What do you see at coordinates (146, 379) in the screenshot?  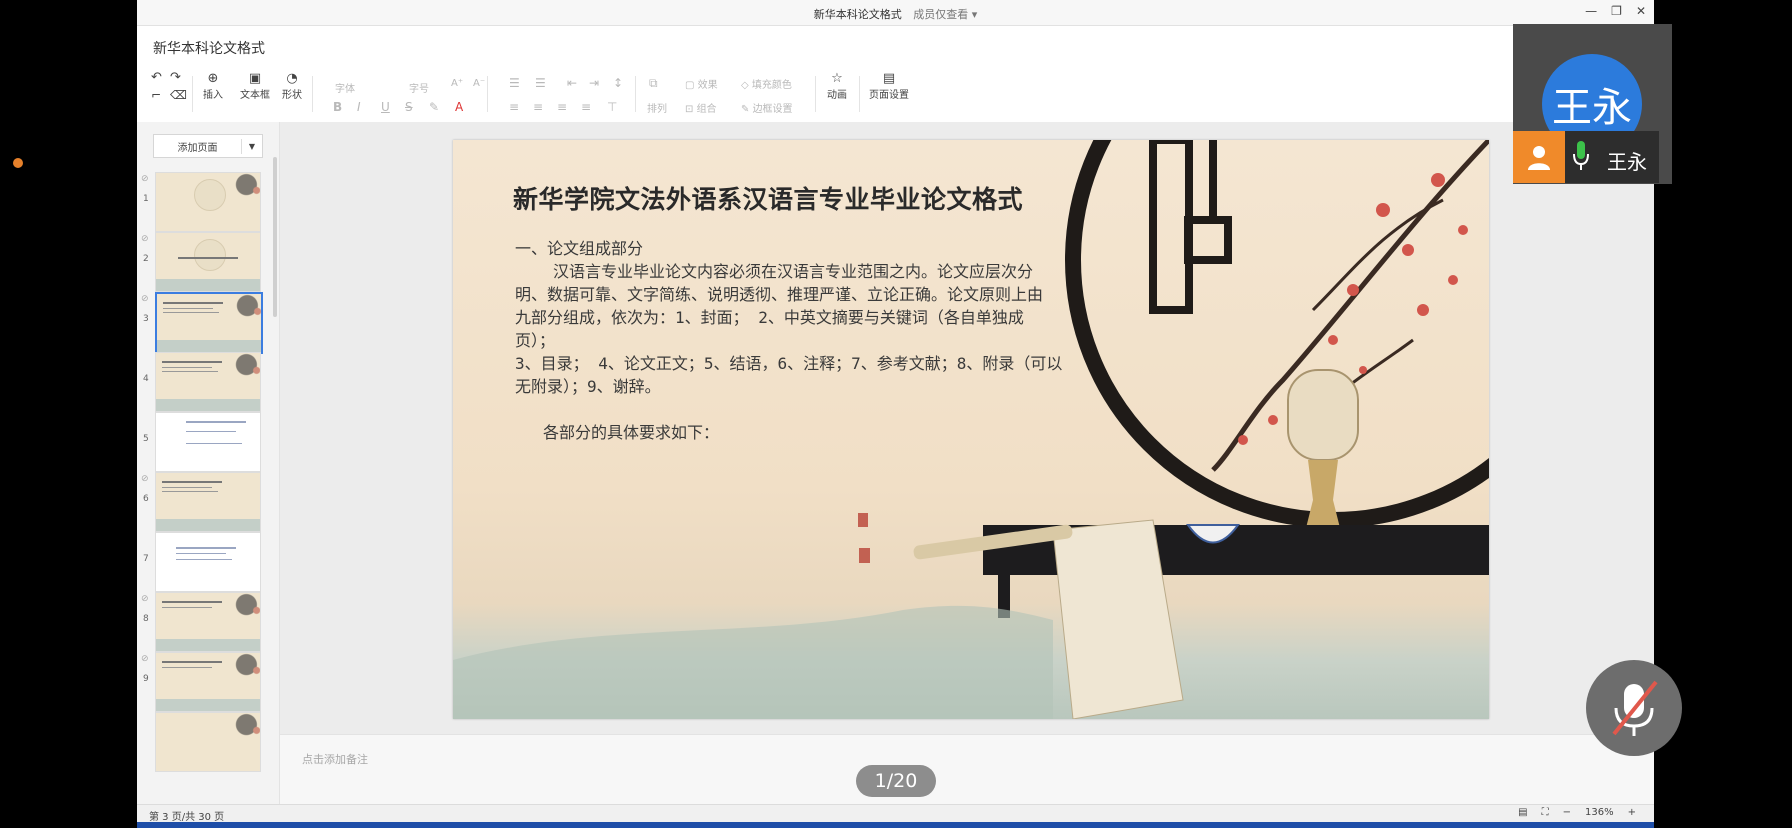 I see `thumbnail-number: 4` at bounding box center [146, 379].